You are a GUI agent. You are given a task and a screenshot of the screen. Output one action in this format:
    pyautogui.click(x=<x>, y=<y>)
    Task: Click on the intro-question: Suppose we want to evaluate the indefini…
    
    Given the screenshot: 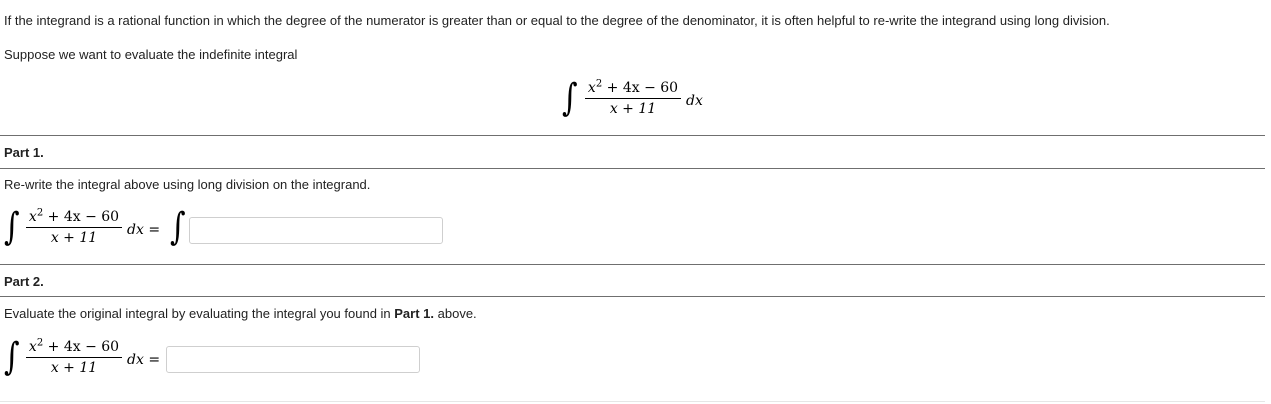 What is the action you would take?
    pyautogui.click(x=151, y=54)
    